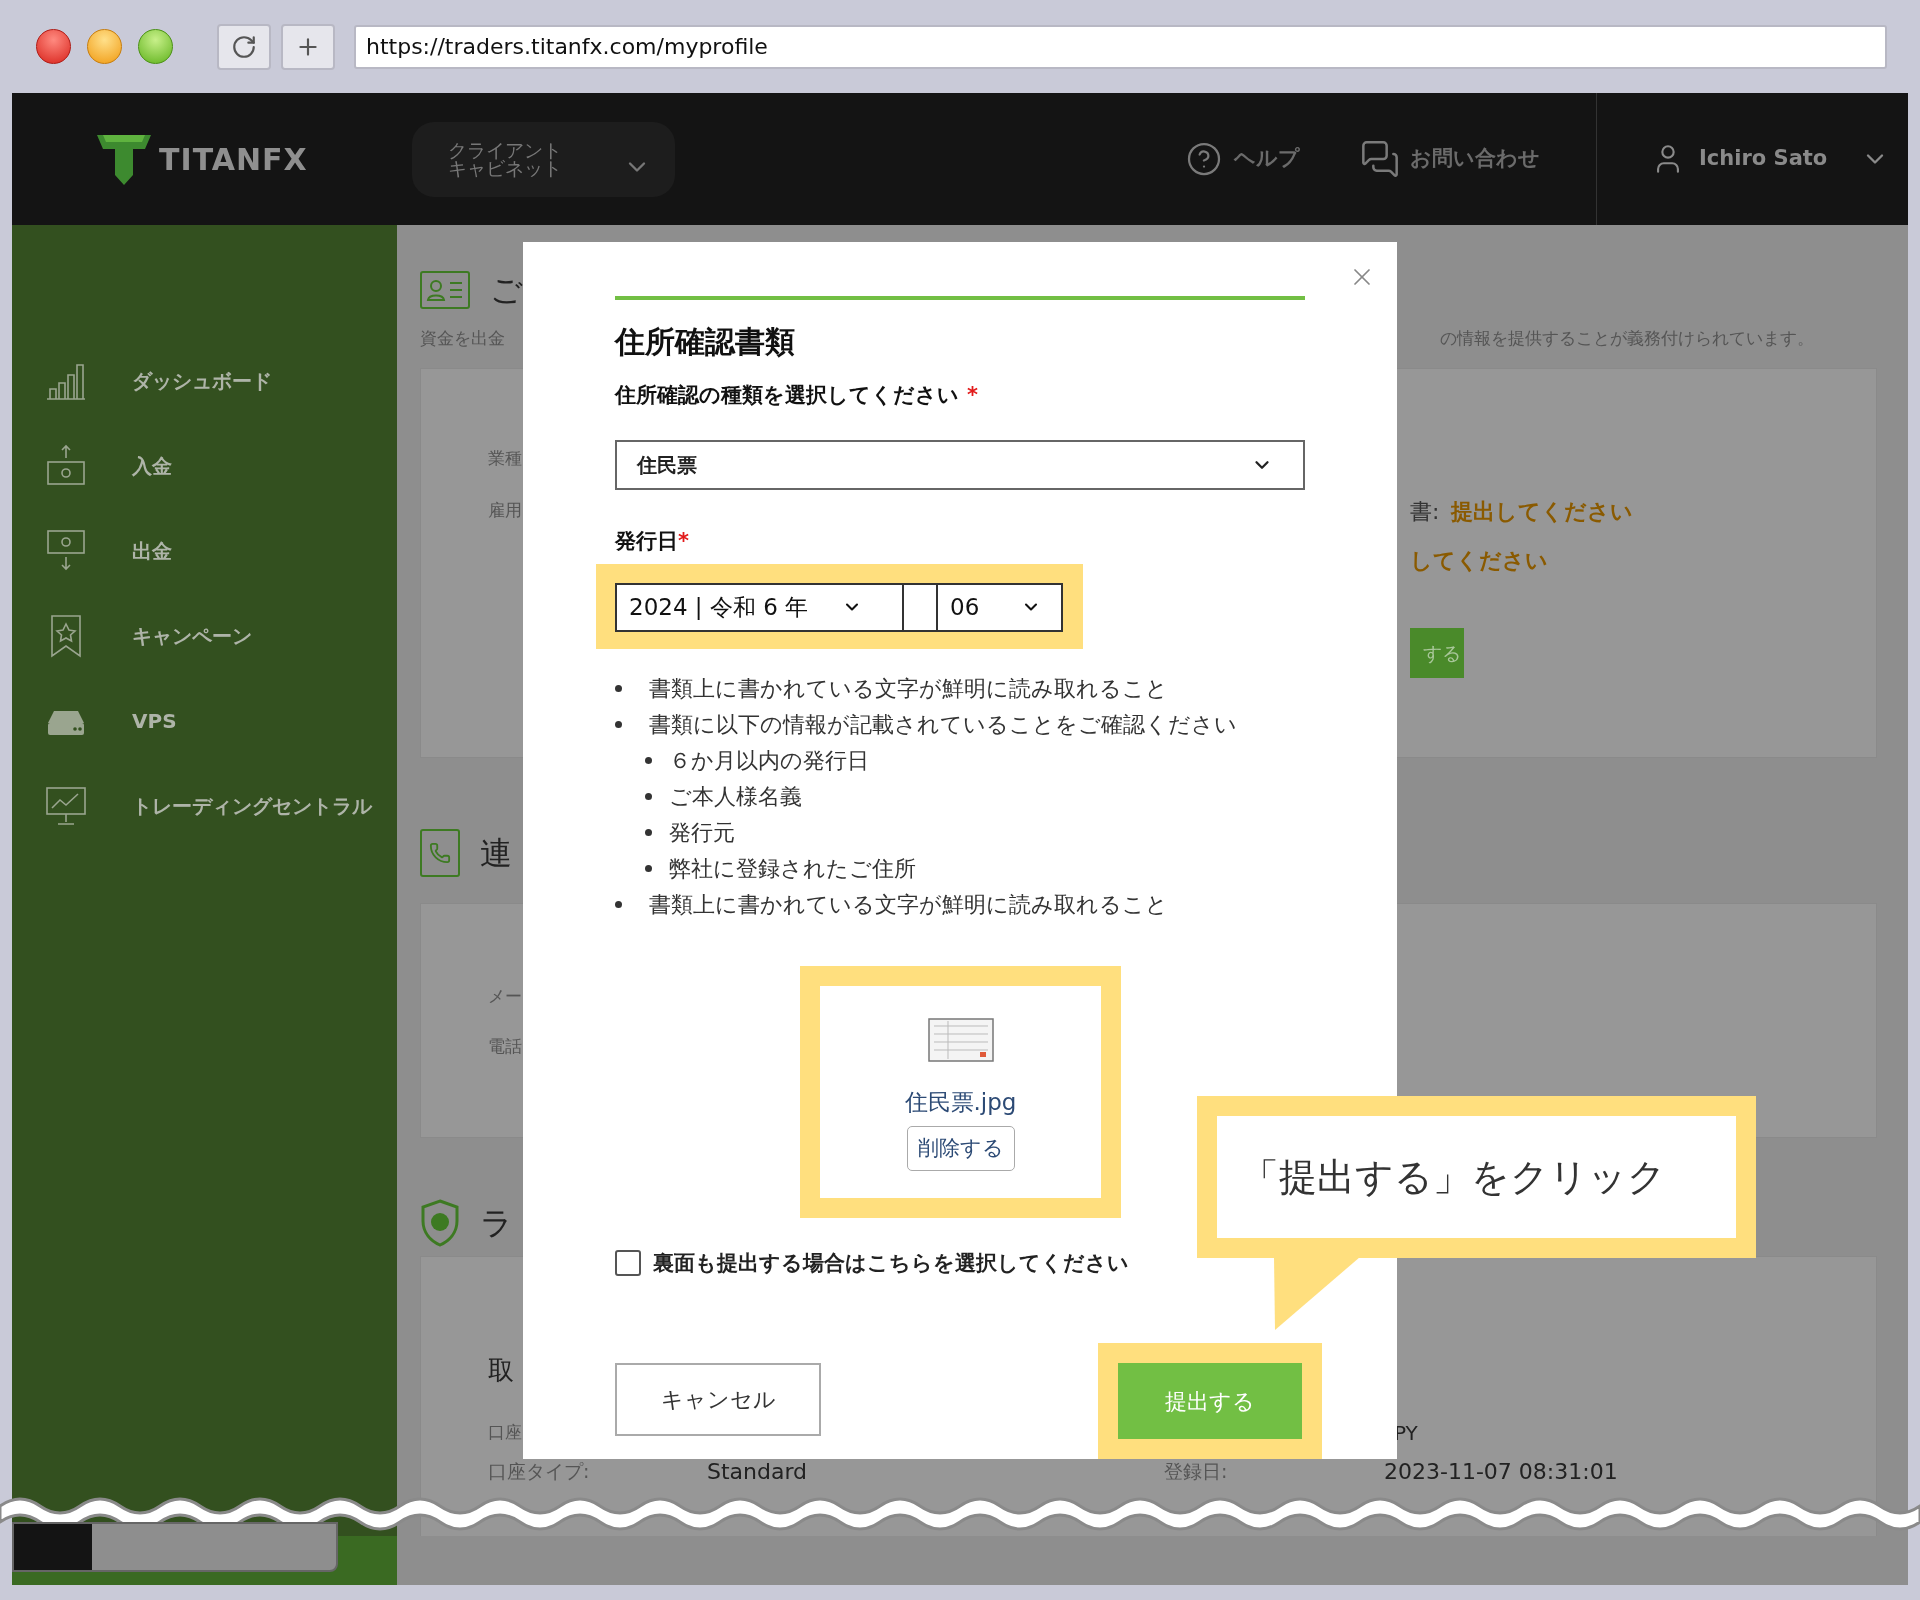  Describe the element at coordinates (960, 1148) in the screenshot. I see `delete-button: 削除する` at that location.